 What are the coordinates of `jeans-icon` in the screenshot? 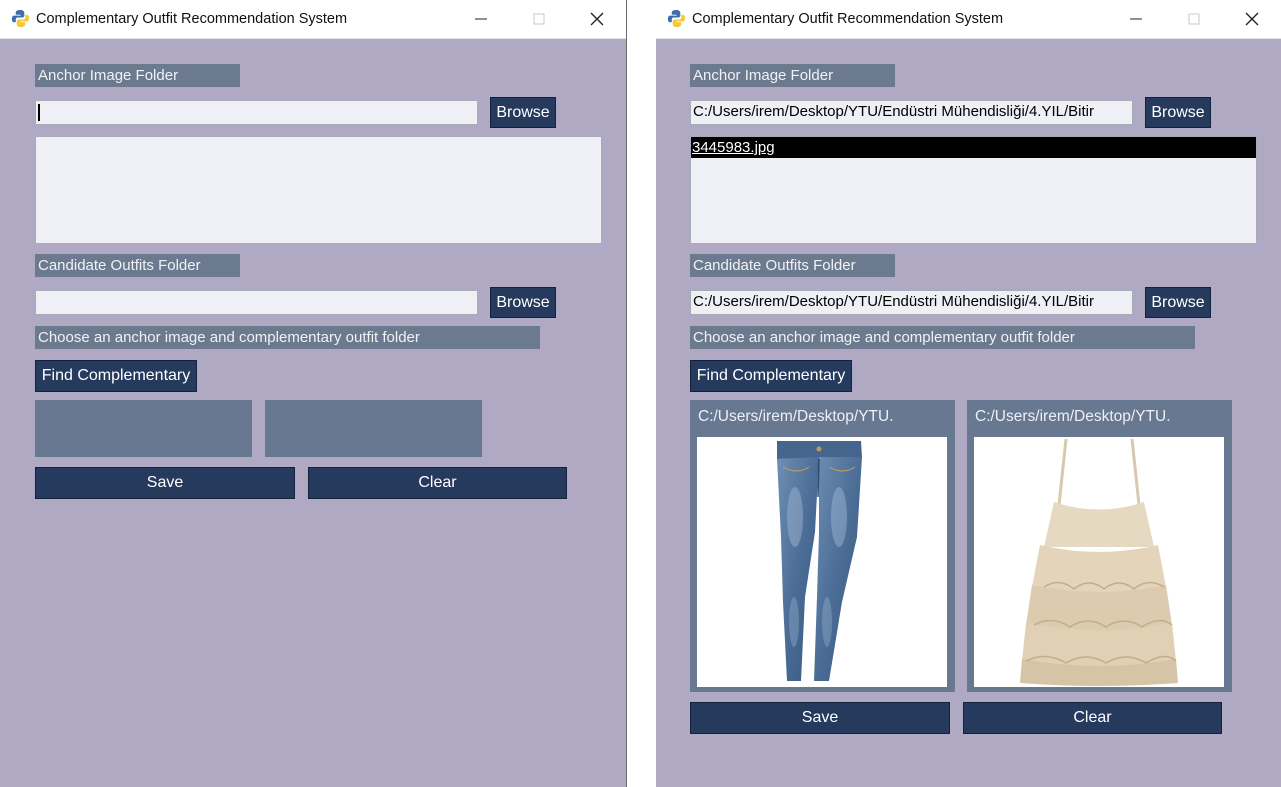 It's located at (819, 561).